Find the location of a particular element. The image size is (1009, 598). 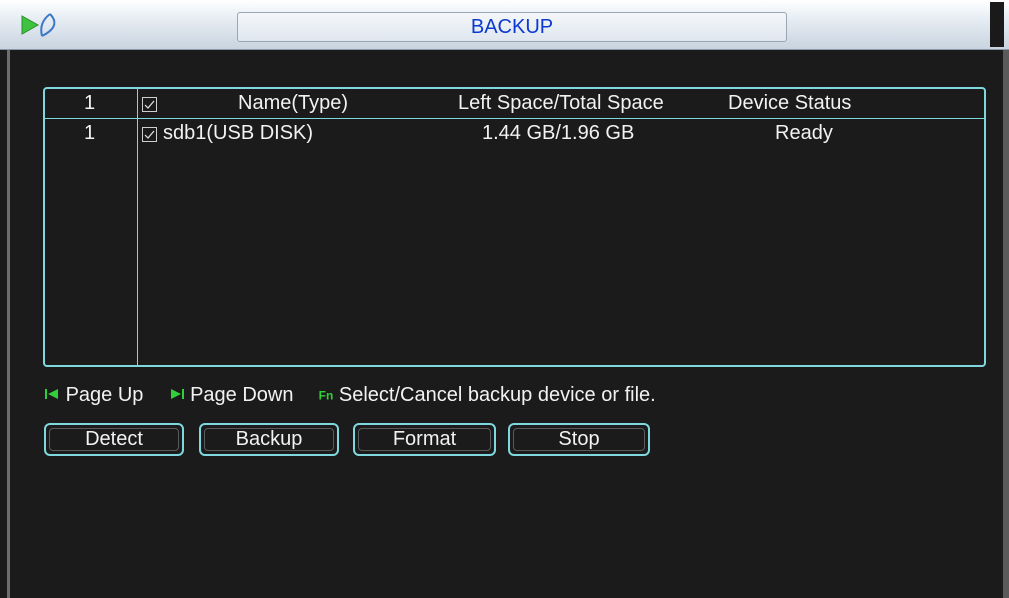

row-space: 1.44 GB/1.96 GB is located at coordinates (558, 133).